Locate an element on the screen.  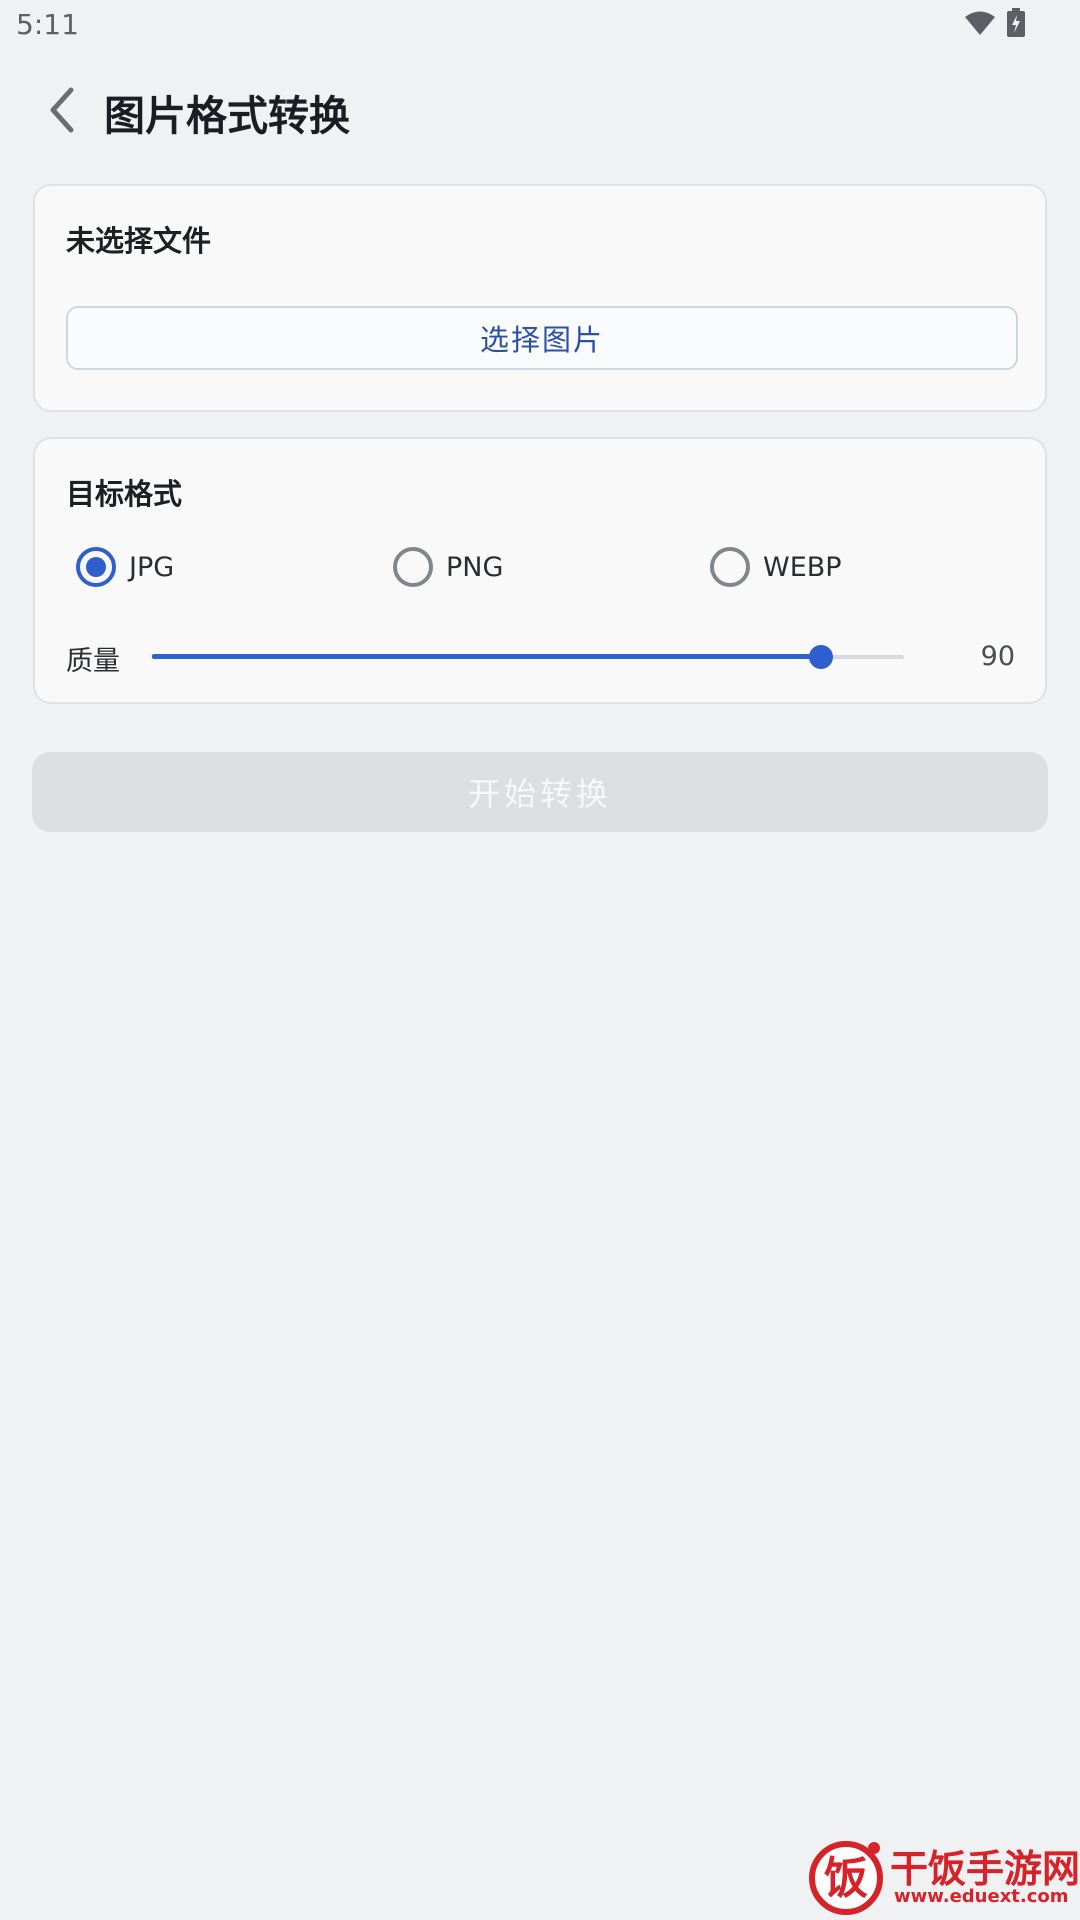
radio-button-png is located at coordinates (413, 567).